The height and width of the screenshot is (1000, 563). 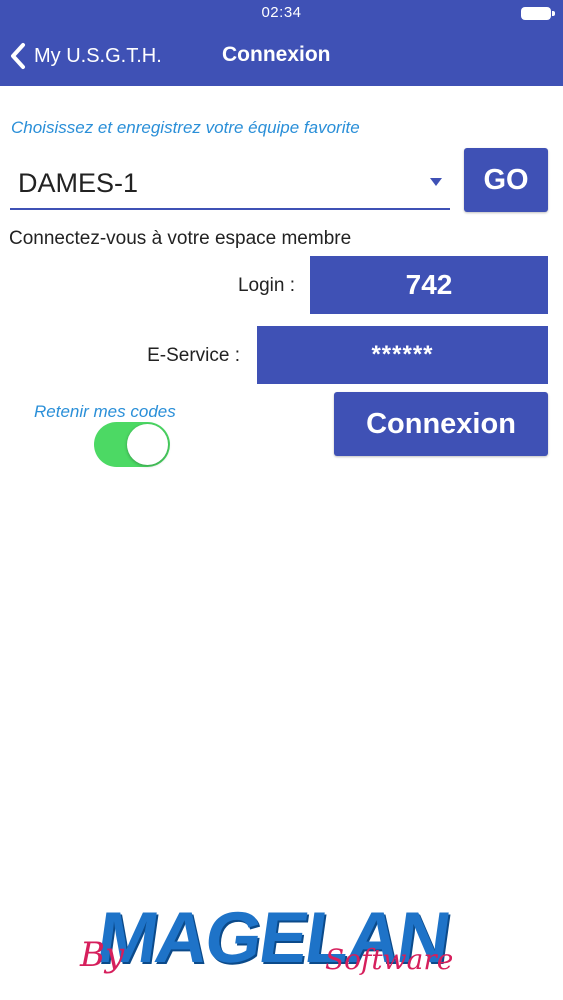 What do you see at coordinates (102, 955) in the screenshot?
I see `logo-by: By` at bounding box center [102, 955].